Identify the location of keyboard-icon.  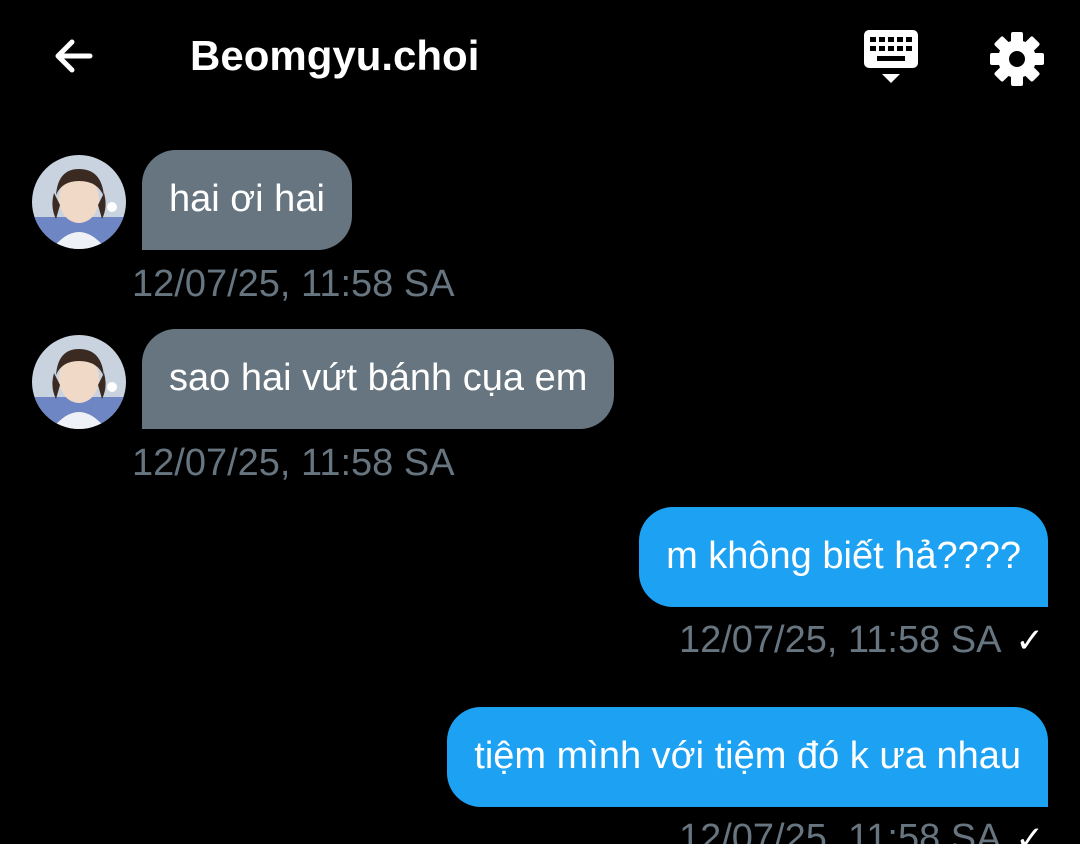
(891, 56).